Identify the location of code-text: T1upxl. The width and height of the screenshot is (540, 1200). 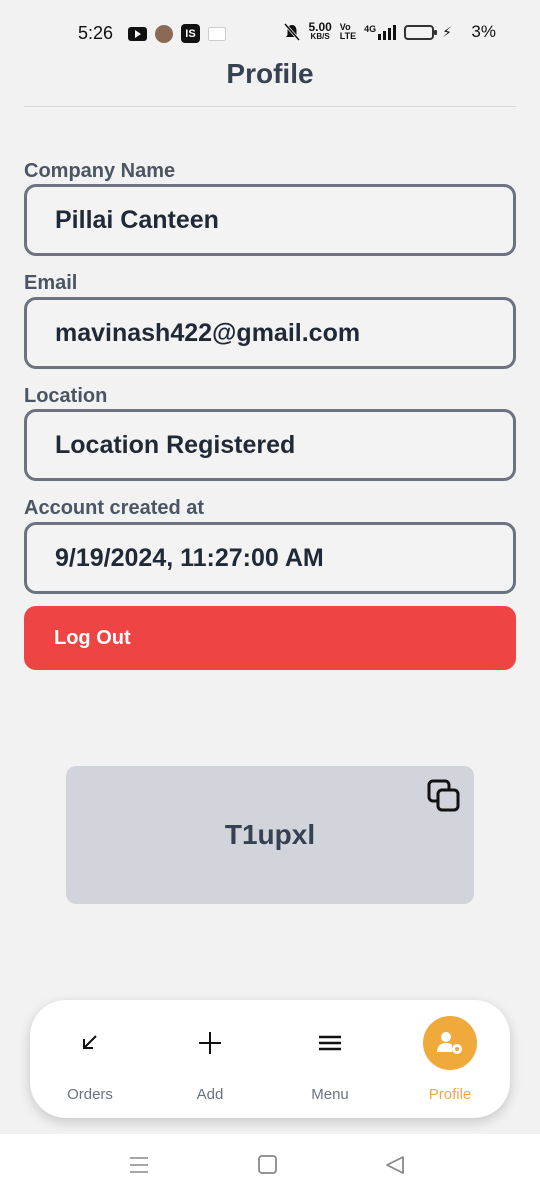
(270, 834).